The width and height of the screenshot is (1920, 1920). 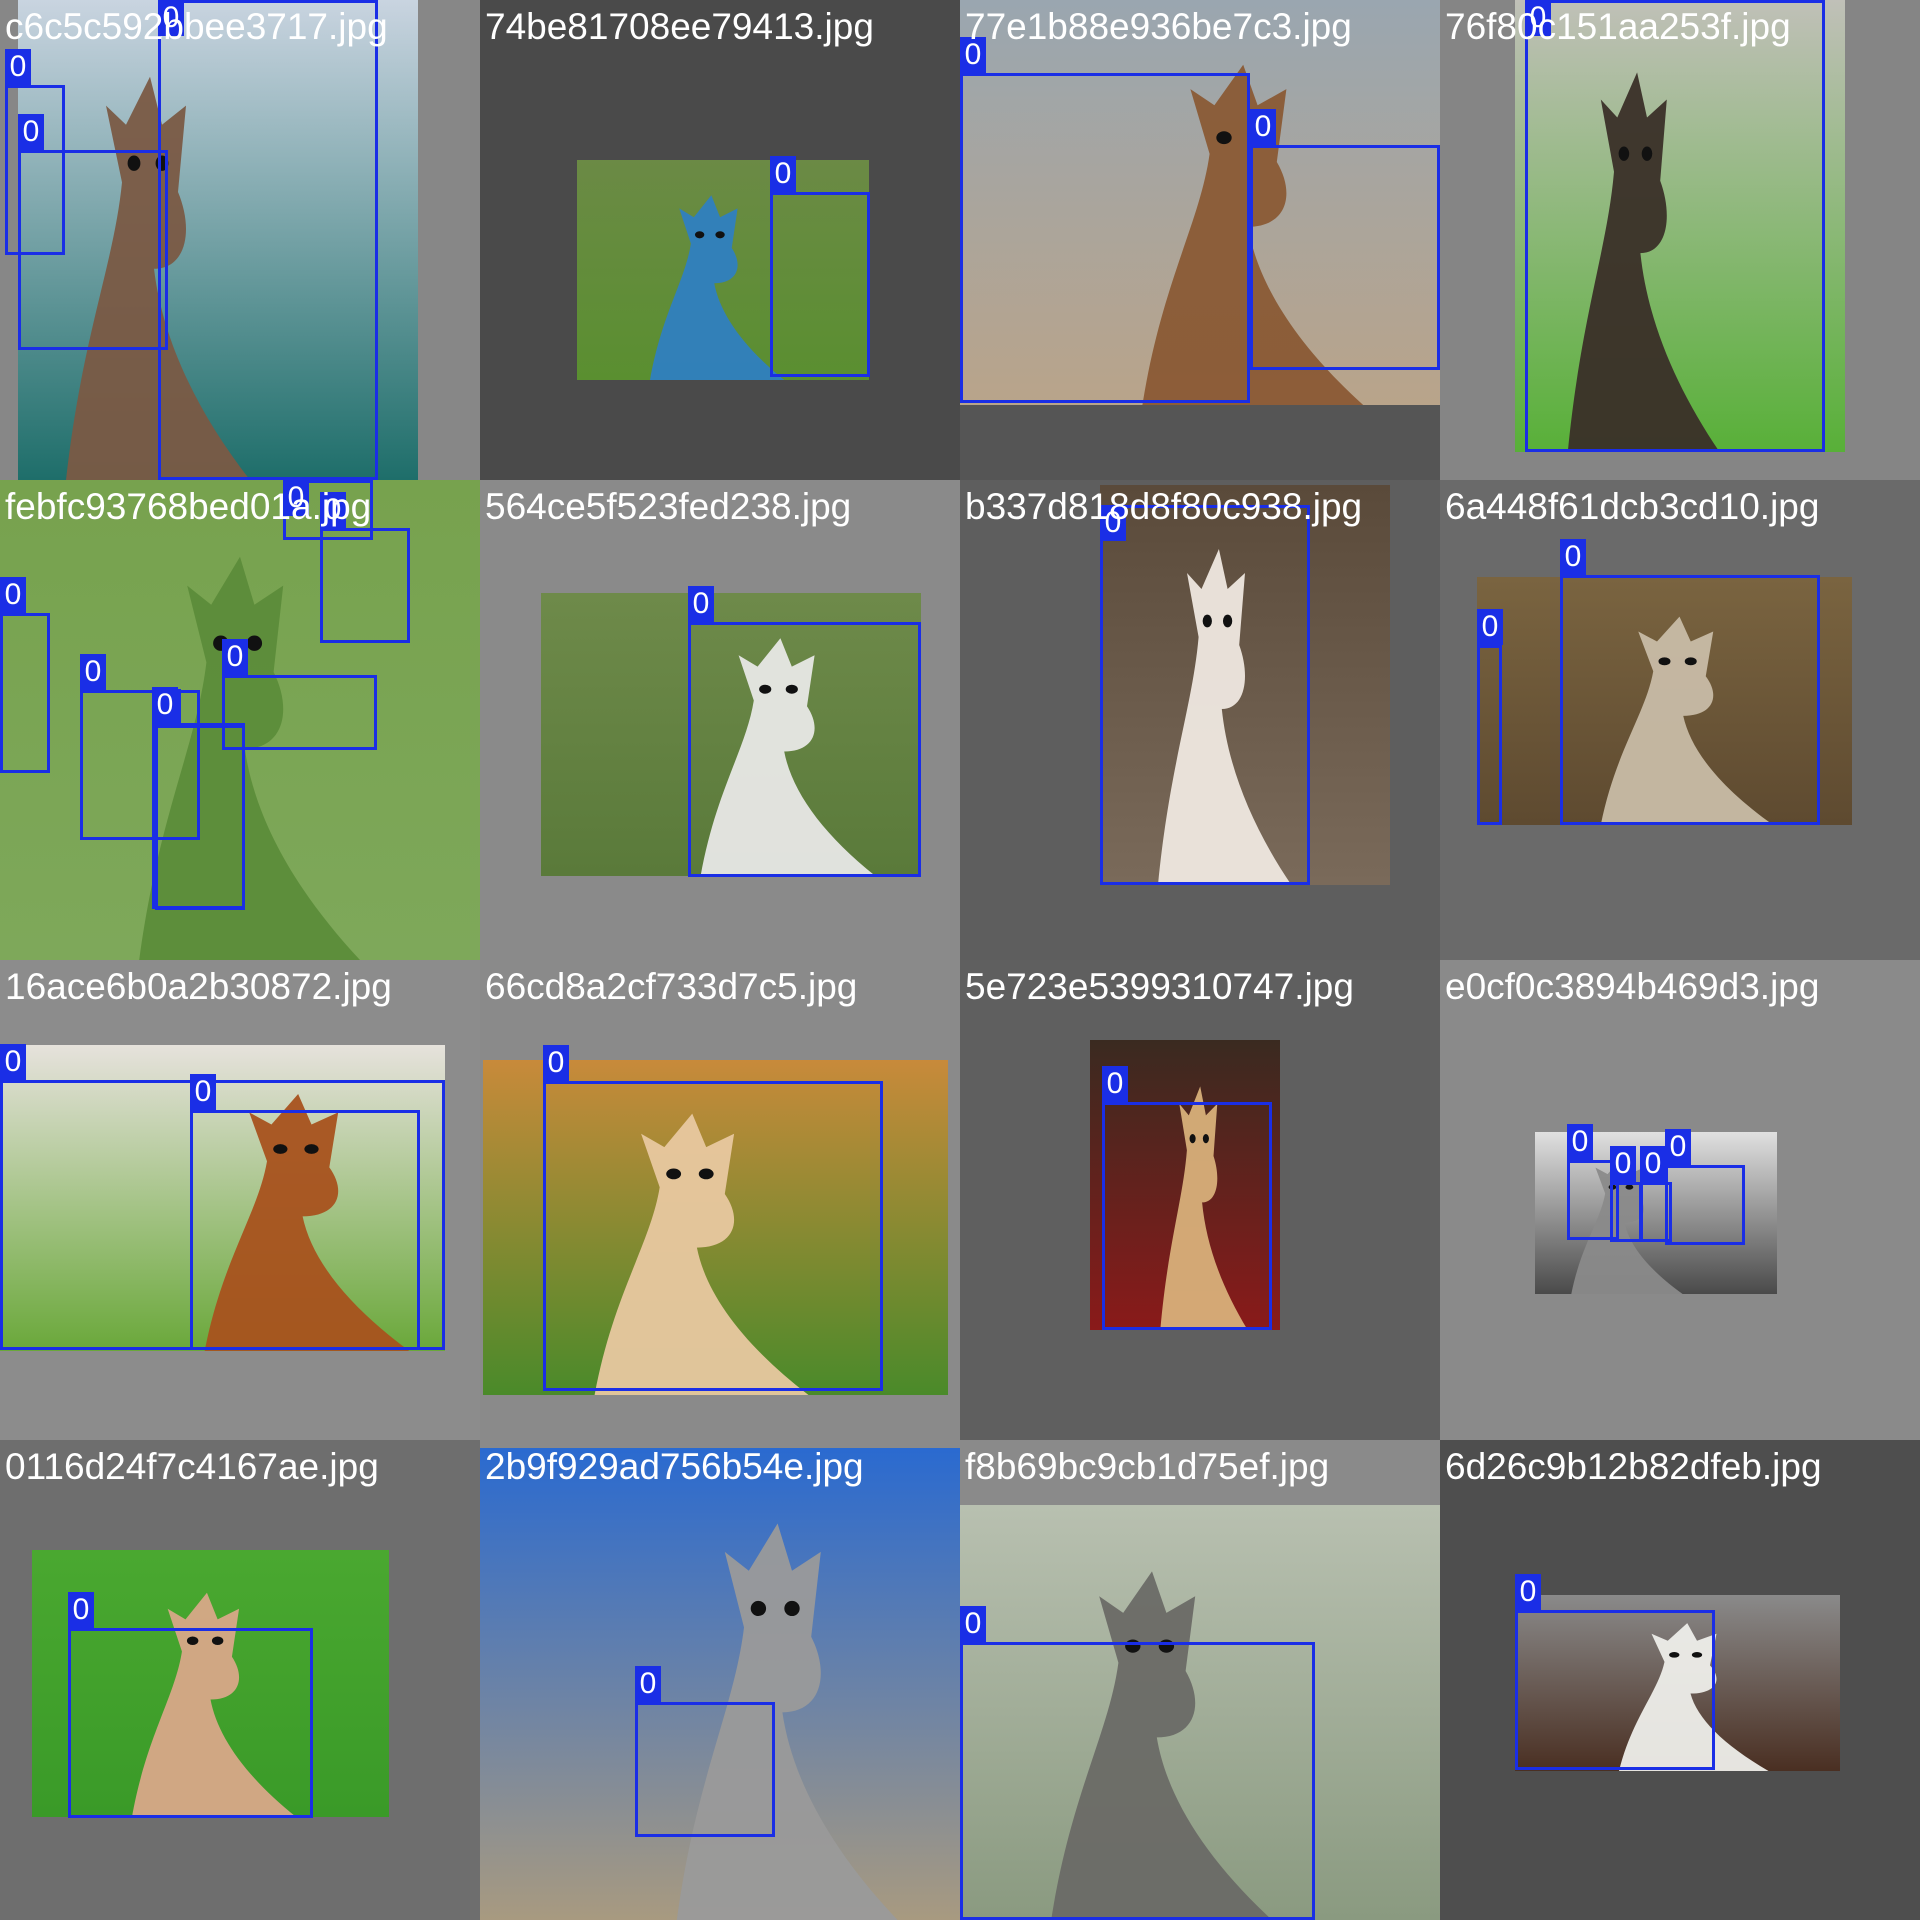 I want to click on mosaic-tile: 0 5e723e5399310747.jpg, so click(x=1200, y=1200).